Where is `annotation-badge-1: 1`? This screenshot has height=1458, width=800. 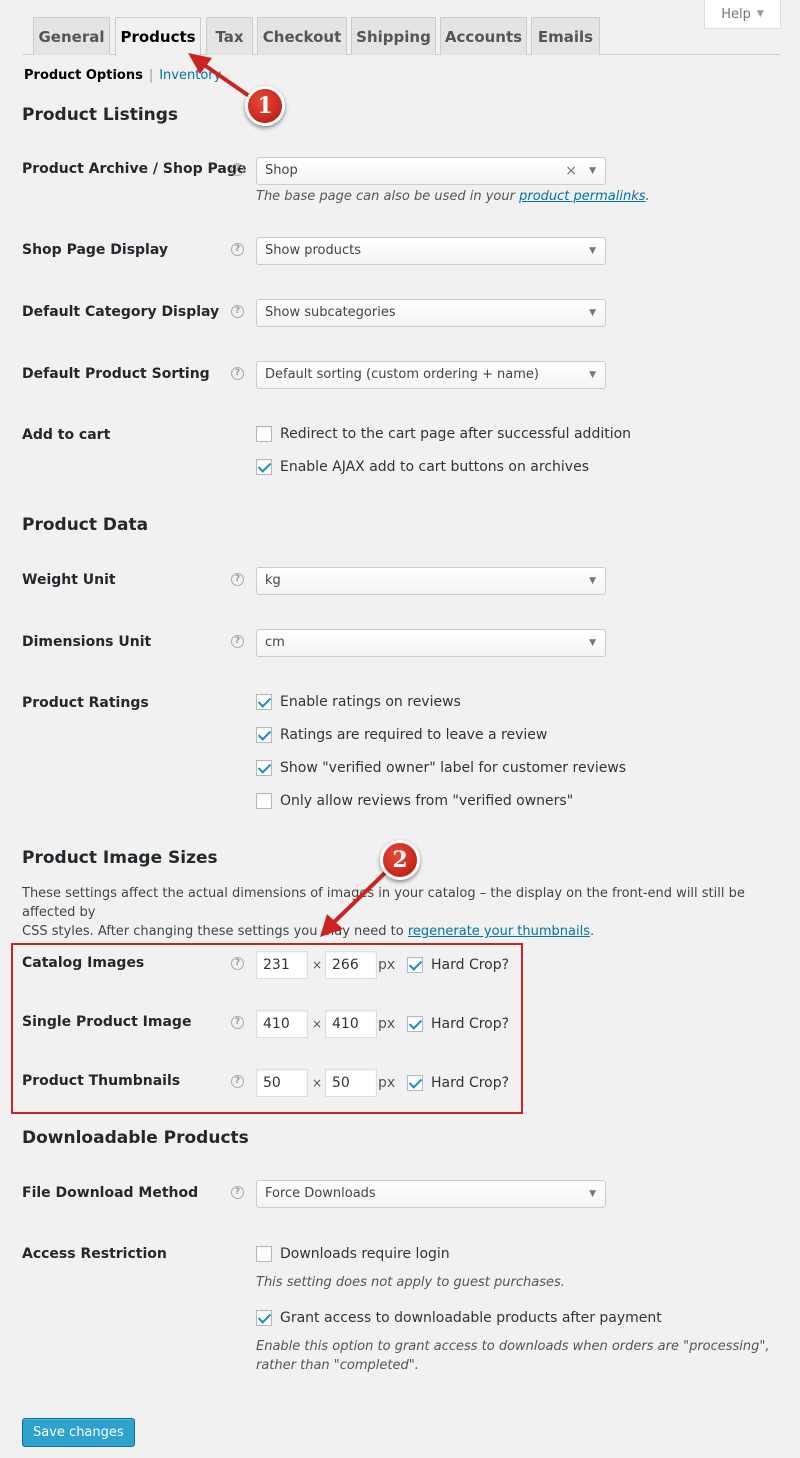
annotation-badge-1: 1 is located at coordinates (265, 106).